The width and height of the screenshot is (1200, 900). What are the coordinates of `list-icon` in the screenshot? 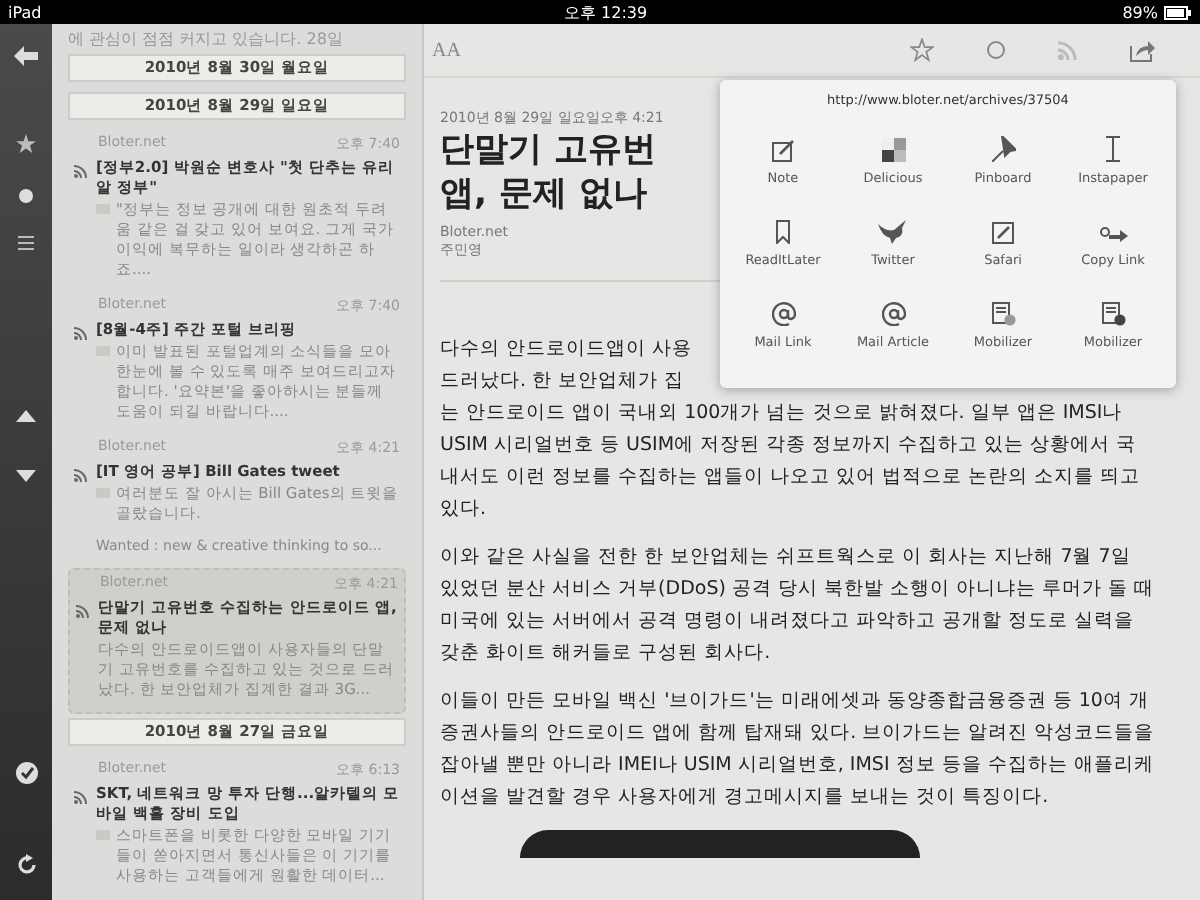 It's located at (26, 243).